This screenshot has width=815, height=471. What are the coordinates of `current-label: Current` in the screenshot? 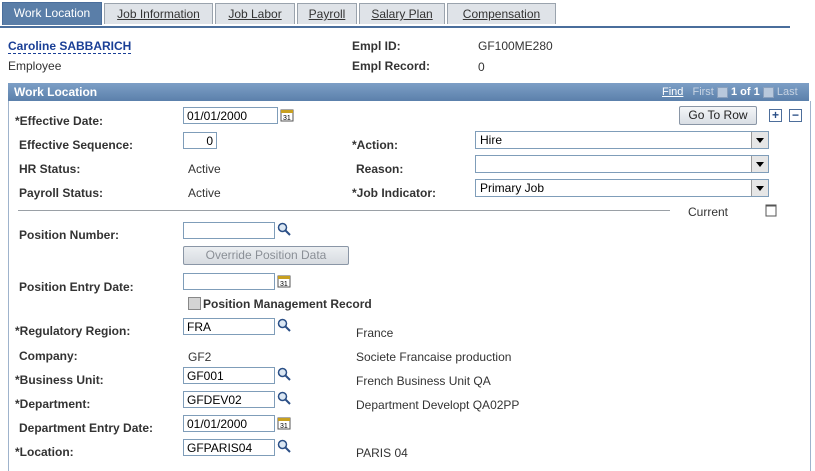 It's located at (708, 212).